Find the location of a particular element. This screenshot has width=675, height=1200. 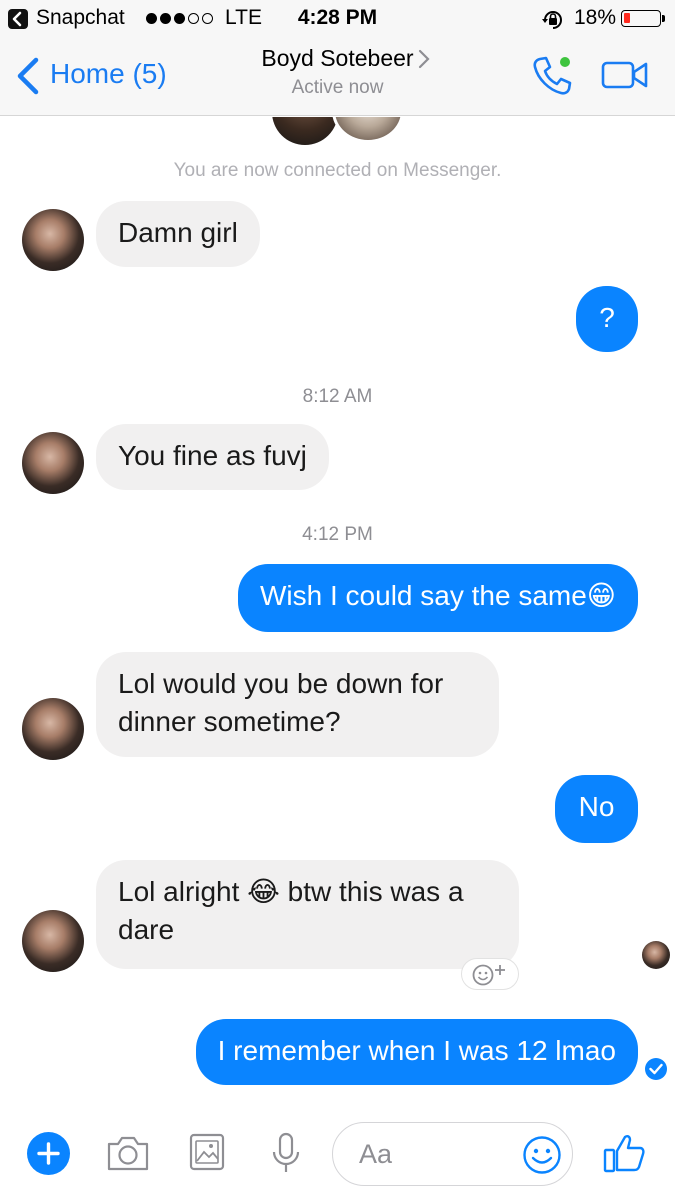

message-input: Aa is located at coordinates (452, 1154).